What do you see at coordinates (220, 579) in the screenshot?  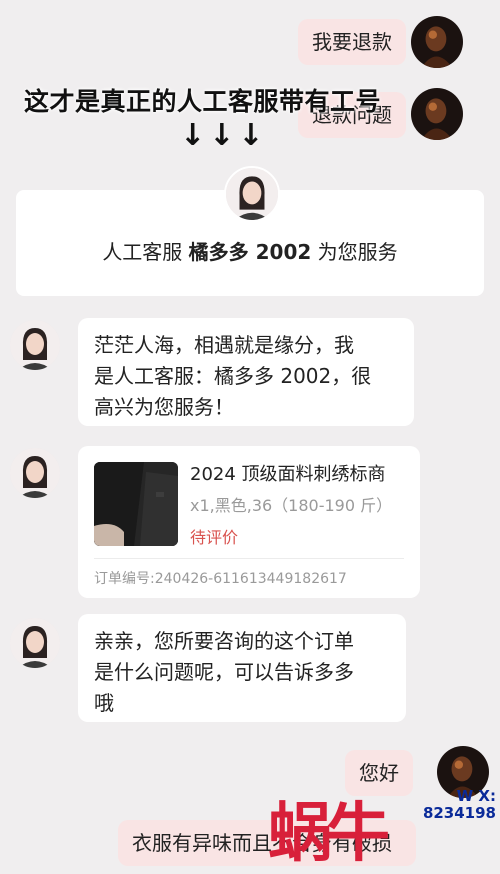 I see `order-number: 订单编号:240426-611613449182617` at bounding box center [220, 579].